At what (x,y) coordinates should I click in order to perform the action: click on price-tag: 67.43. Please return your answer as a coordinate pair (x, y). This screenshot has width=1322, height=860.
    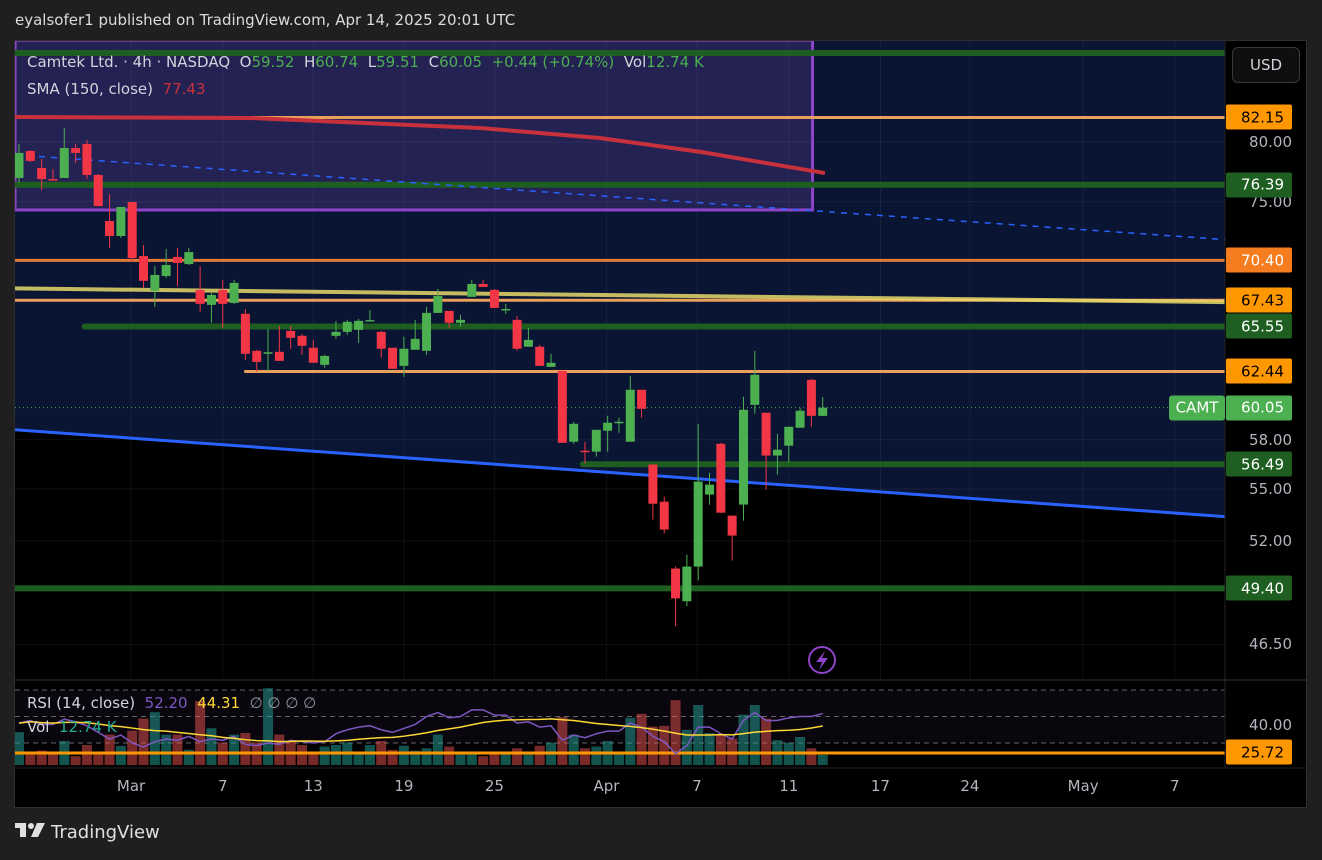
    Looking at the image, I should click on (1259, 300).